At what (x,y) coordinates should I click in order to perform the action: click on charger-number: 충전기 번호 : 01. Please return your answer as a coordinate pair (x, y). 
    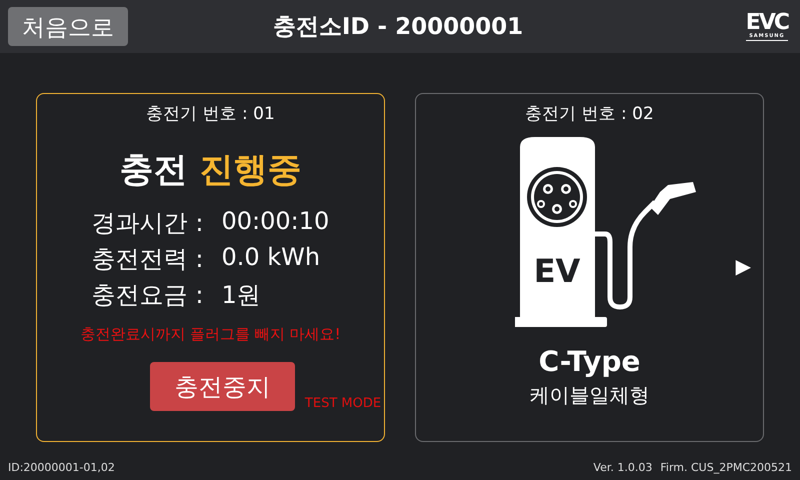
    Looking at the image, I should click on (210, 114).